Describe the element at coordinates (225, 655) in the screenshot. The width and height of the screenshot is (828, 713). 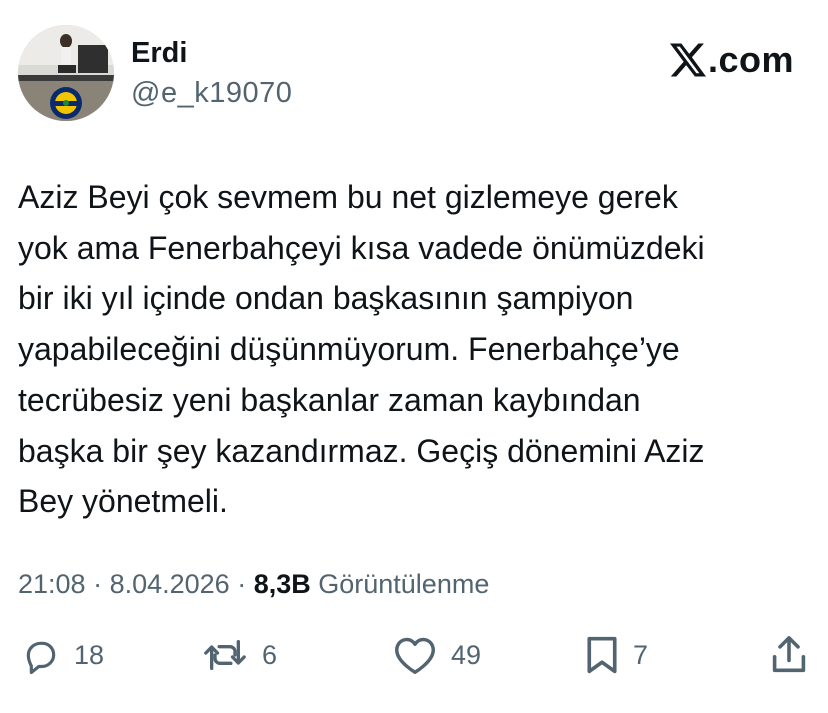
I see `retweet-icon` at that location.